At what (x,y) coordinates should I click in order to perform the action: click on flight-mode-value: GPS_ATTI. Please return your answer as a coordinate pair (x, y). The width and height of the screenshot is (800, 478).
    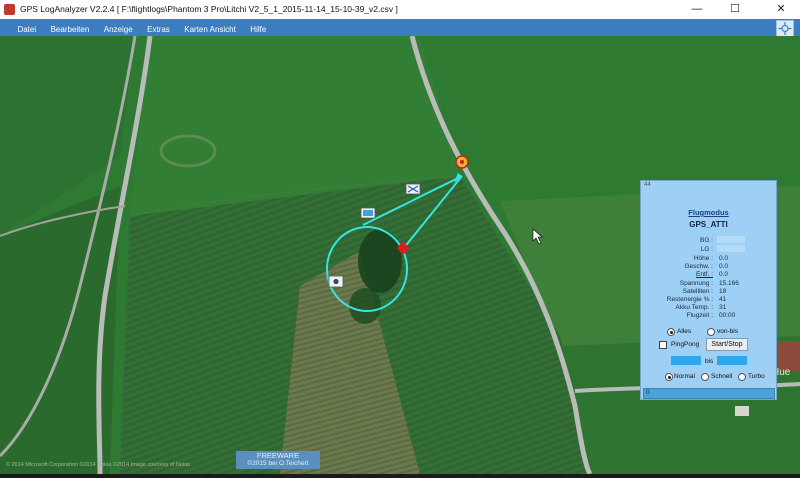
    Looking at the image, I should click on (708, 224).